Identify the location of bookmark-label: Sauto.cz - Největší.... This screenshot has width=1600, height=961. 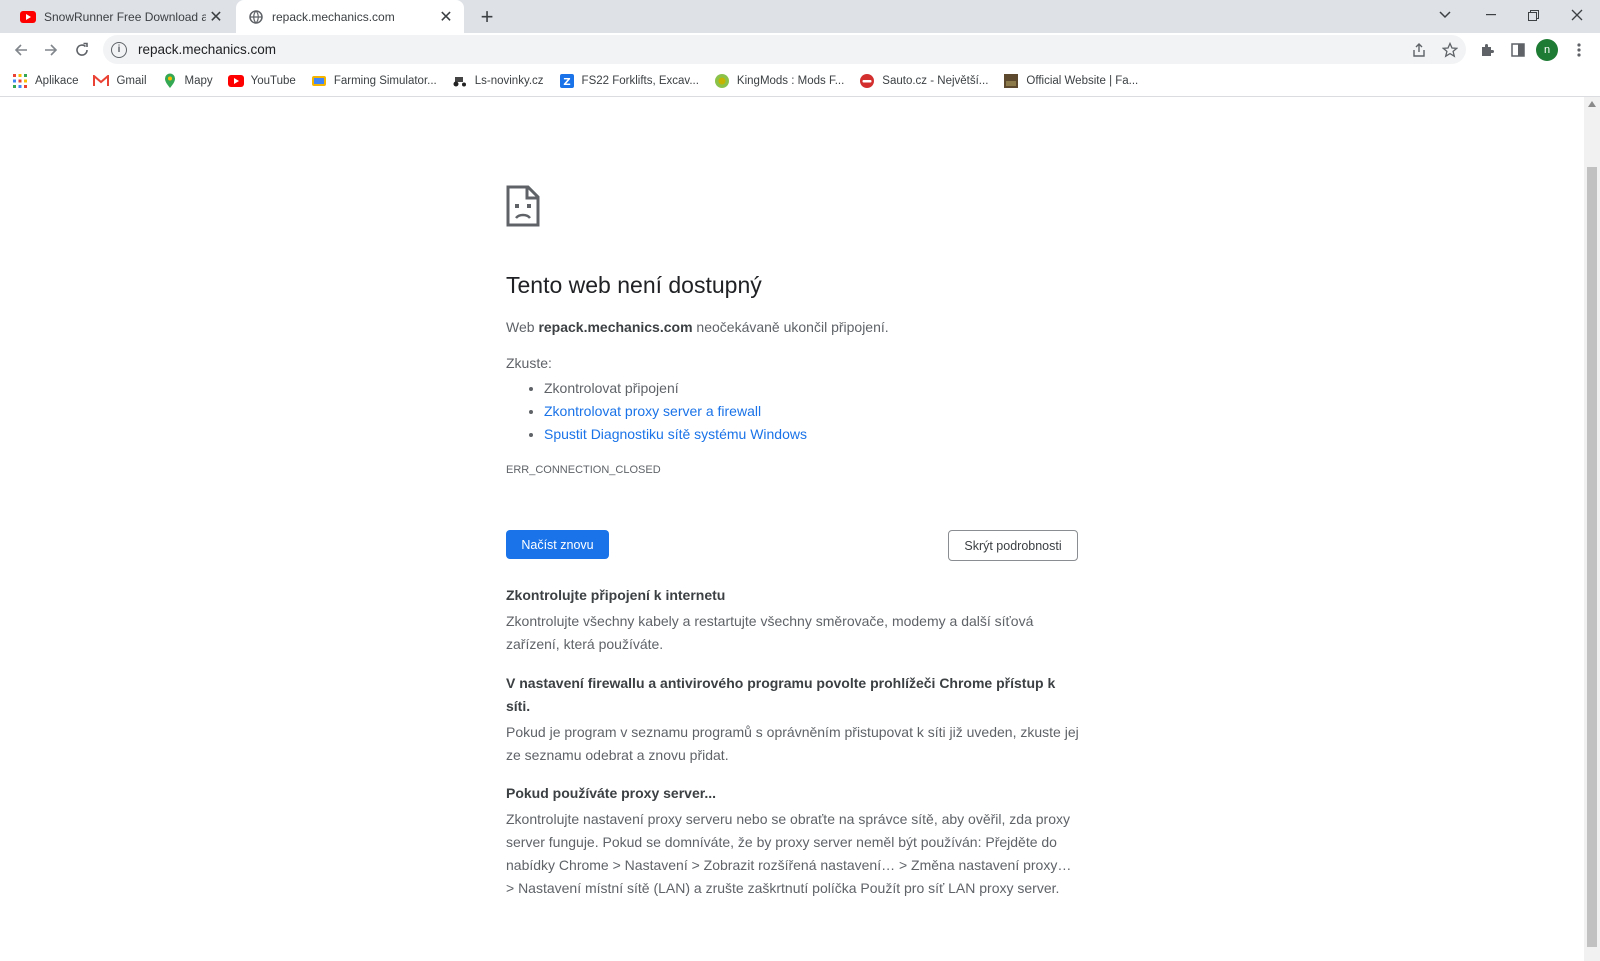
(935, 81).